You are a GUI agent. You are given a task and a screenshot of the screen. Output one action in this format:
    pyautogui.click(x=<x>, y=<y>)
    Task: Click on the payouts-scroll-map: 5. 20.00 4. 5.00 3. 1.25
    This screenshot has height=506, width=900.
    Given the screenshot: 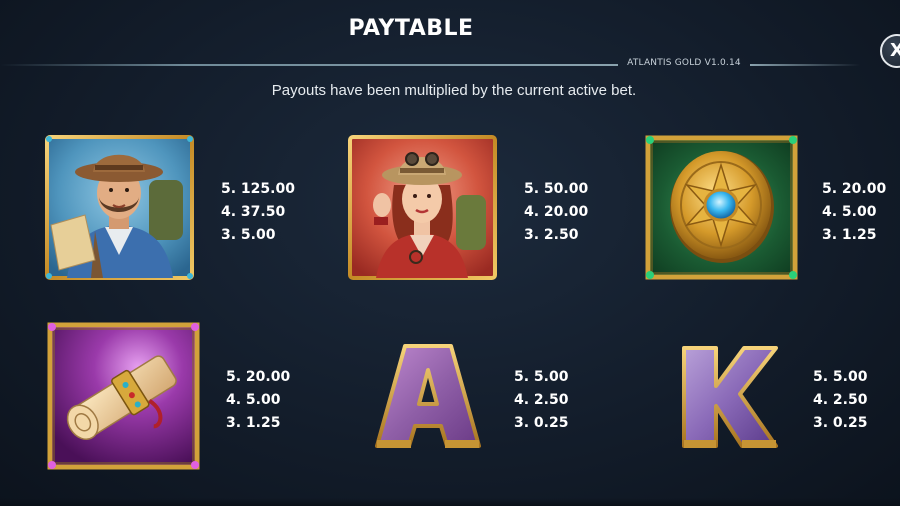 What is the action you would take?
    pyautogui.click(x=258, y=400)
    